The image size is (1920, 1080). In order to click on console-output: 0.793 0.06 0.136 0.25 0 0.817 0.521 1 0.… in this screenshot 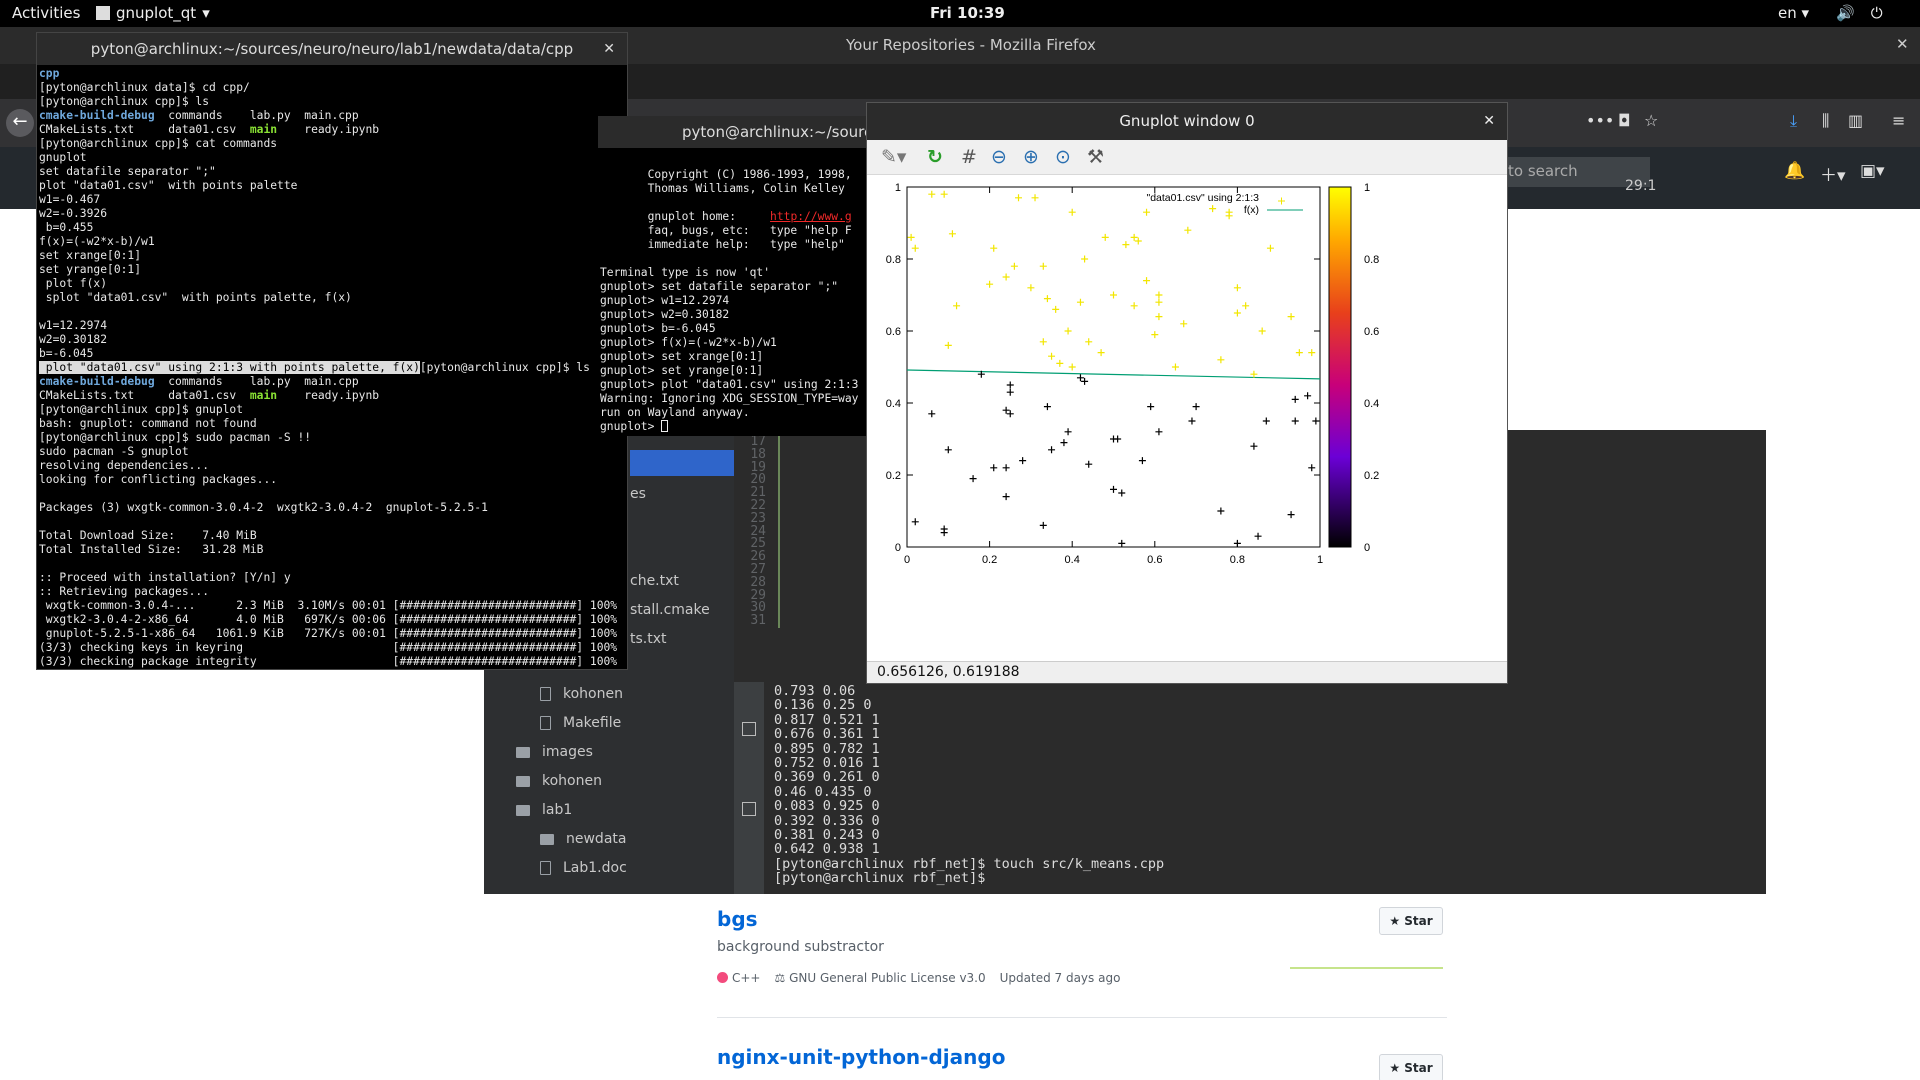, I will do `click(969, 785)`.